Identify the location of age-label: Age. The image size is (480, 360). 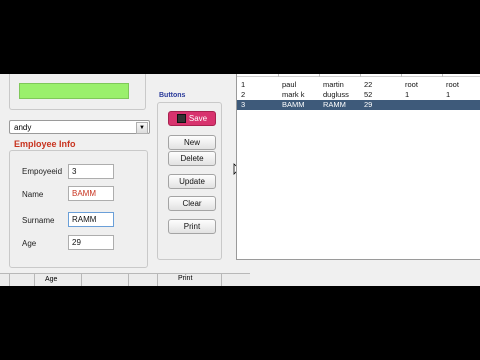
(29, 243).